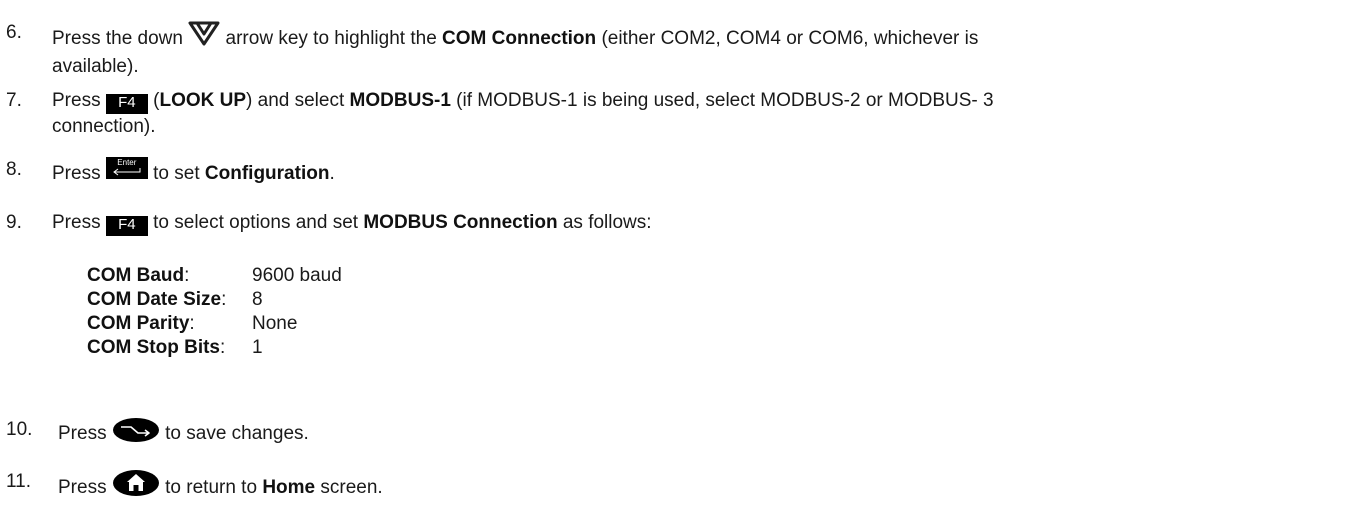  What do you see at coordinates (157, 299) in the screenshot?
I see `setting-label: COM Date Size:` at bounding box center [157, 299].